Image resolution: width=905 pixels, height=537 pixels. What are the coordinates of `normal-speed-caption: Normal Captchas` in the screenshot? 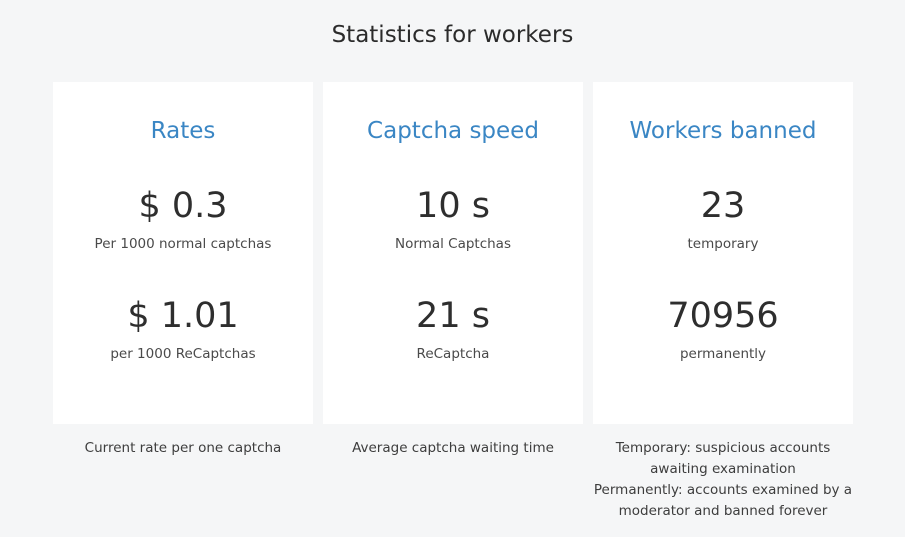 It's located at (453, 244).